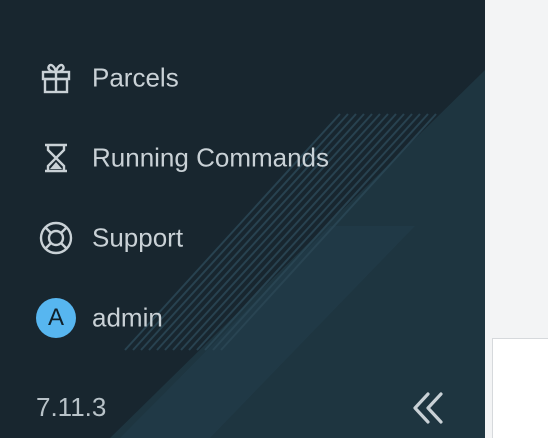  What do you see at coordinates (242, 318) in the screenshot?
I see `sidebar-item-user-admin: A admin` at bounding box center [242, 318].